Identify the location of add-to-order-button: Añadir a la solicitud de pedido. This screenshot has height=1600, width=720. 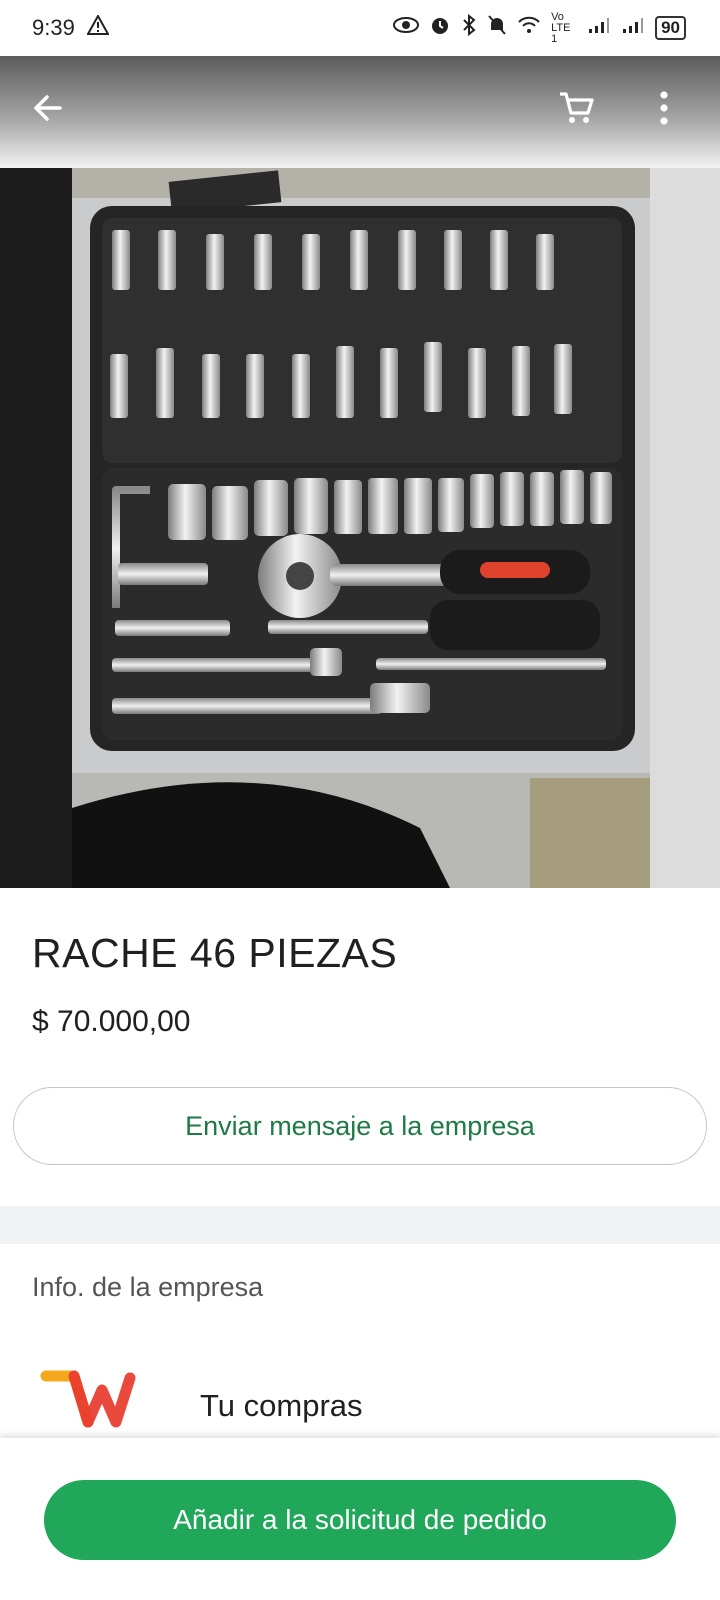
(360, 1520).